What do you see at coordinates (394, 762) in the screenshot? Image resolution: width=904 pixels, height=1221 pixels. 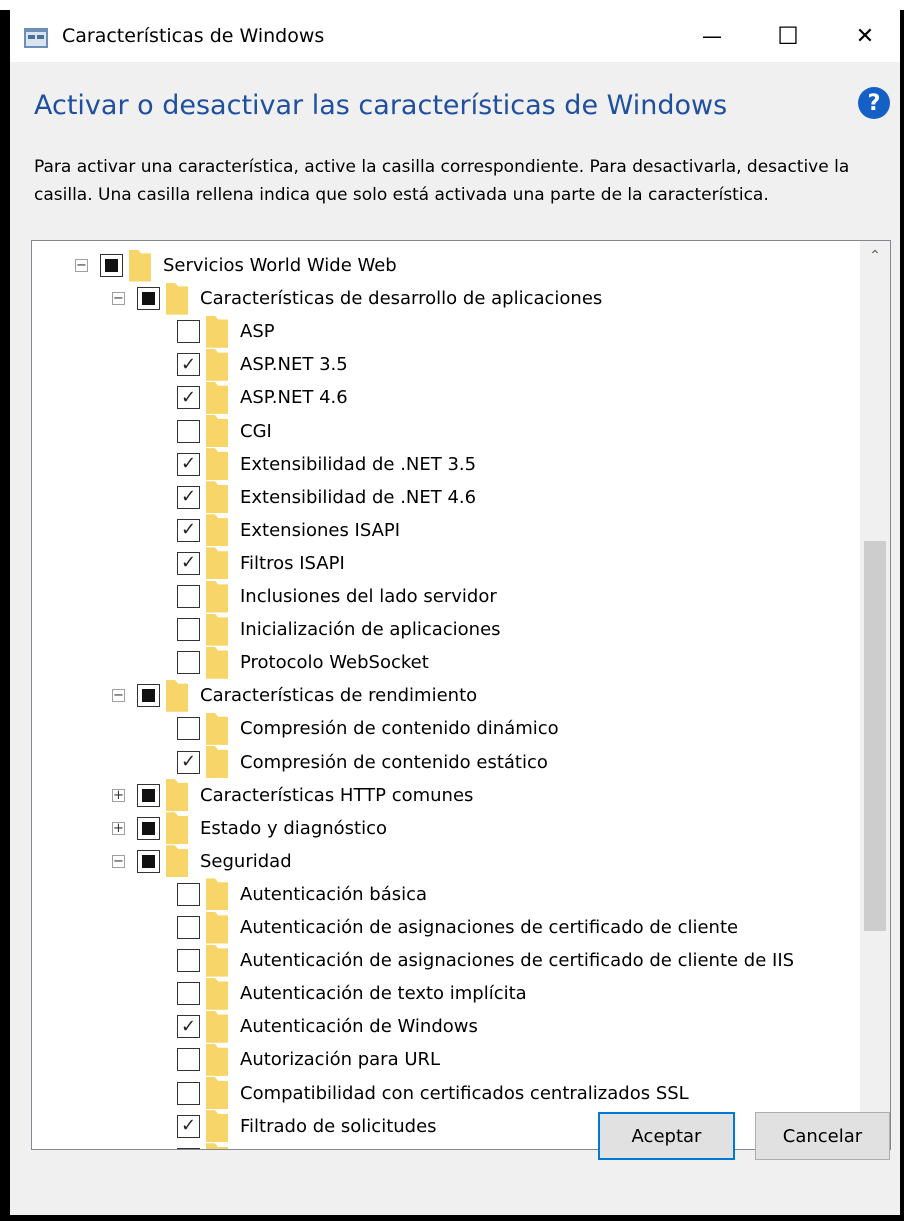 I see `tree-item-label: Compresión de contenido estático` at bounding box center [394, 762].